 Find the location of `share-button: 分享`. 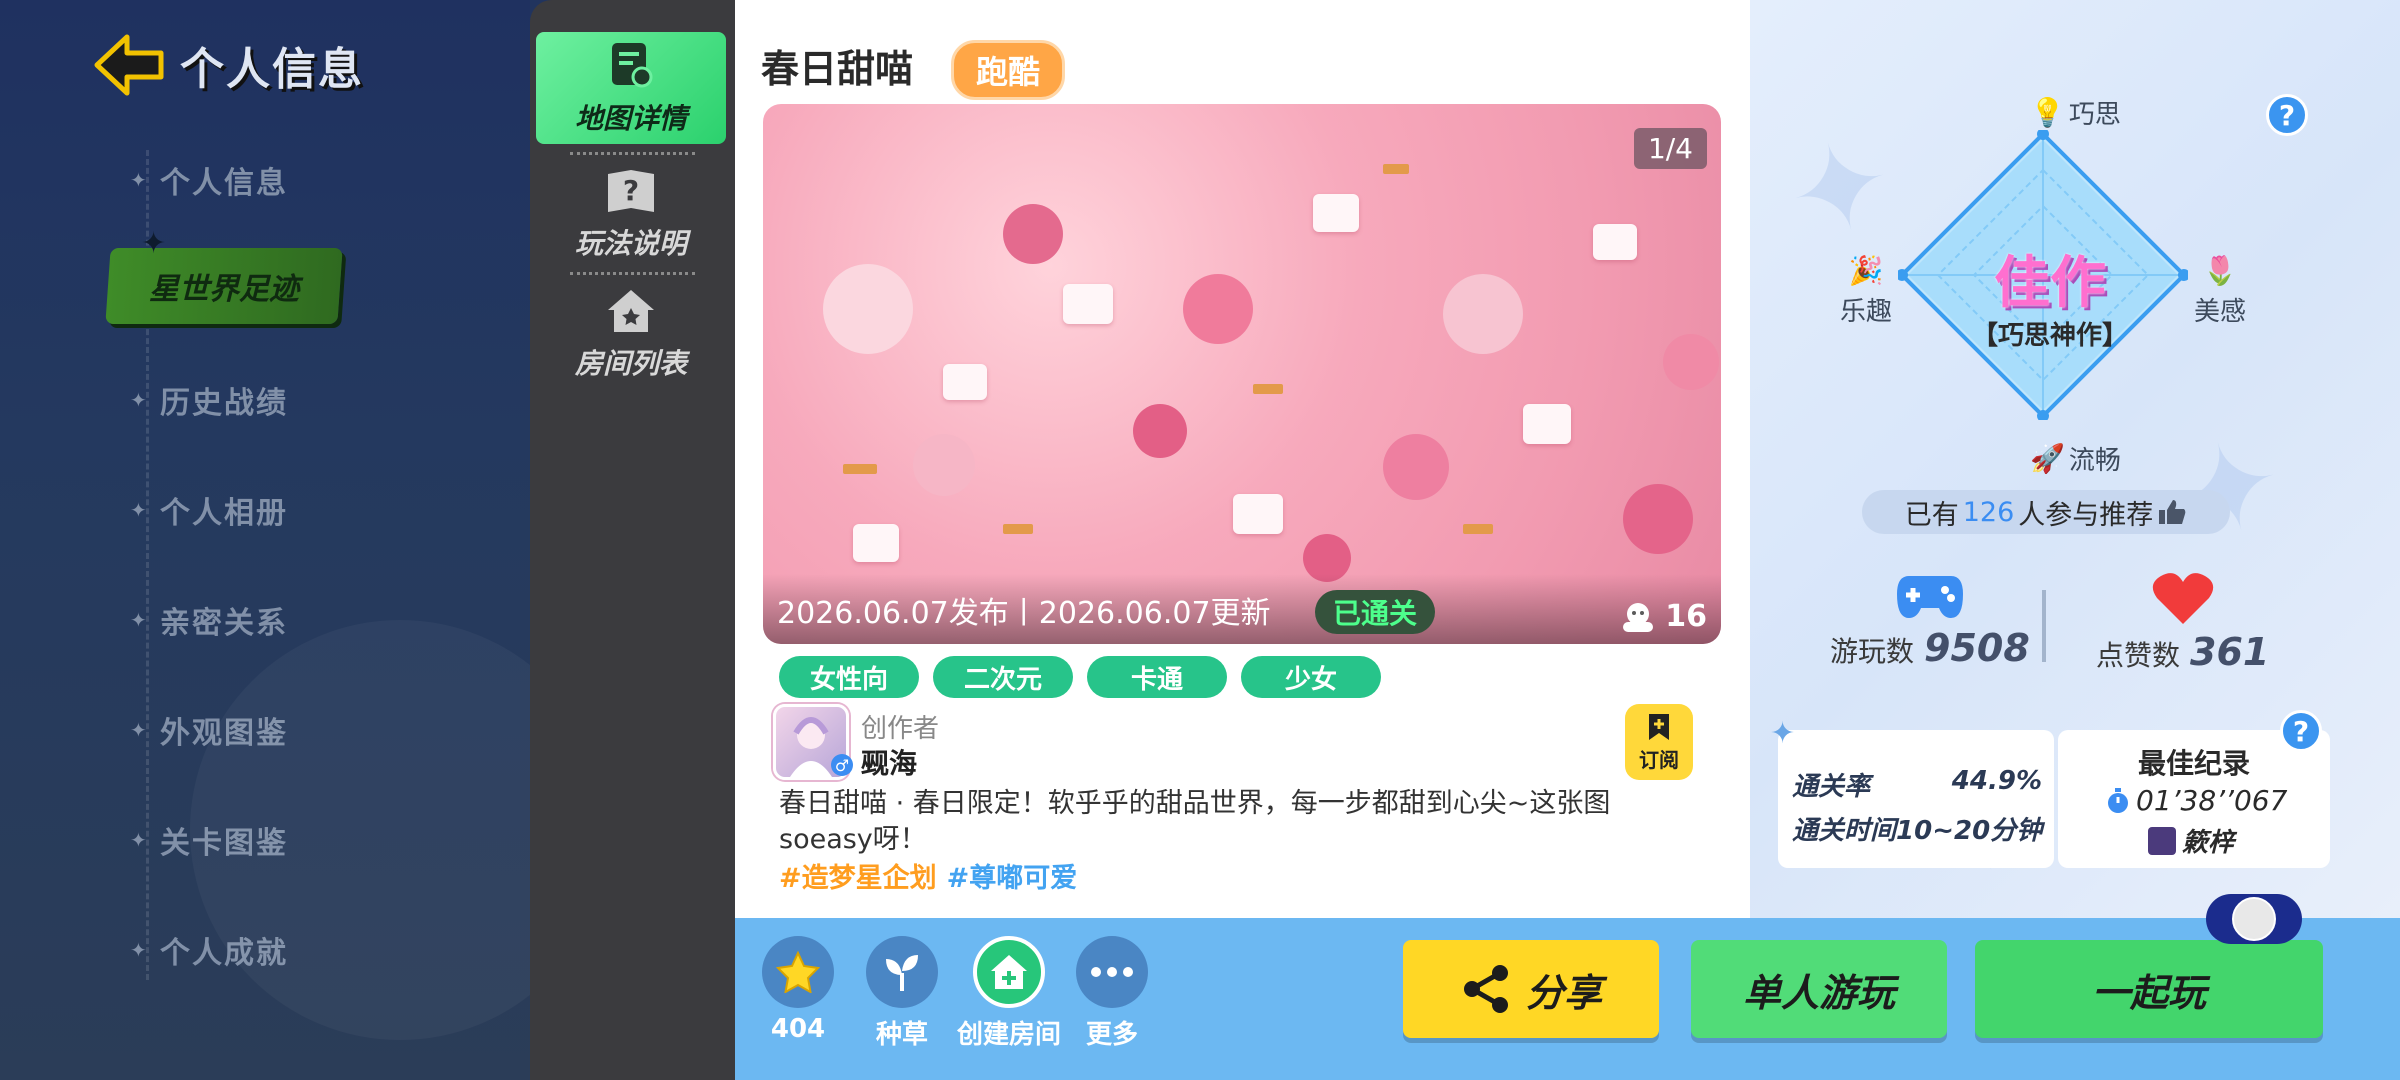

share-button: 分享 is located at coordinates (1531, 989).